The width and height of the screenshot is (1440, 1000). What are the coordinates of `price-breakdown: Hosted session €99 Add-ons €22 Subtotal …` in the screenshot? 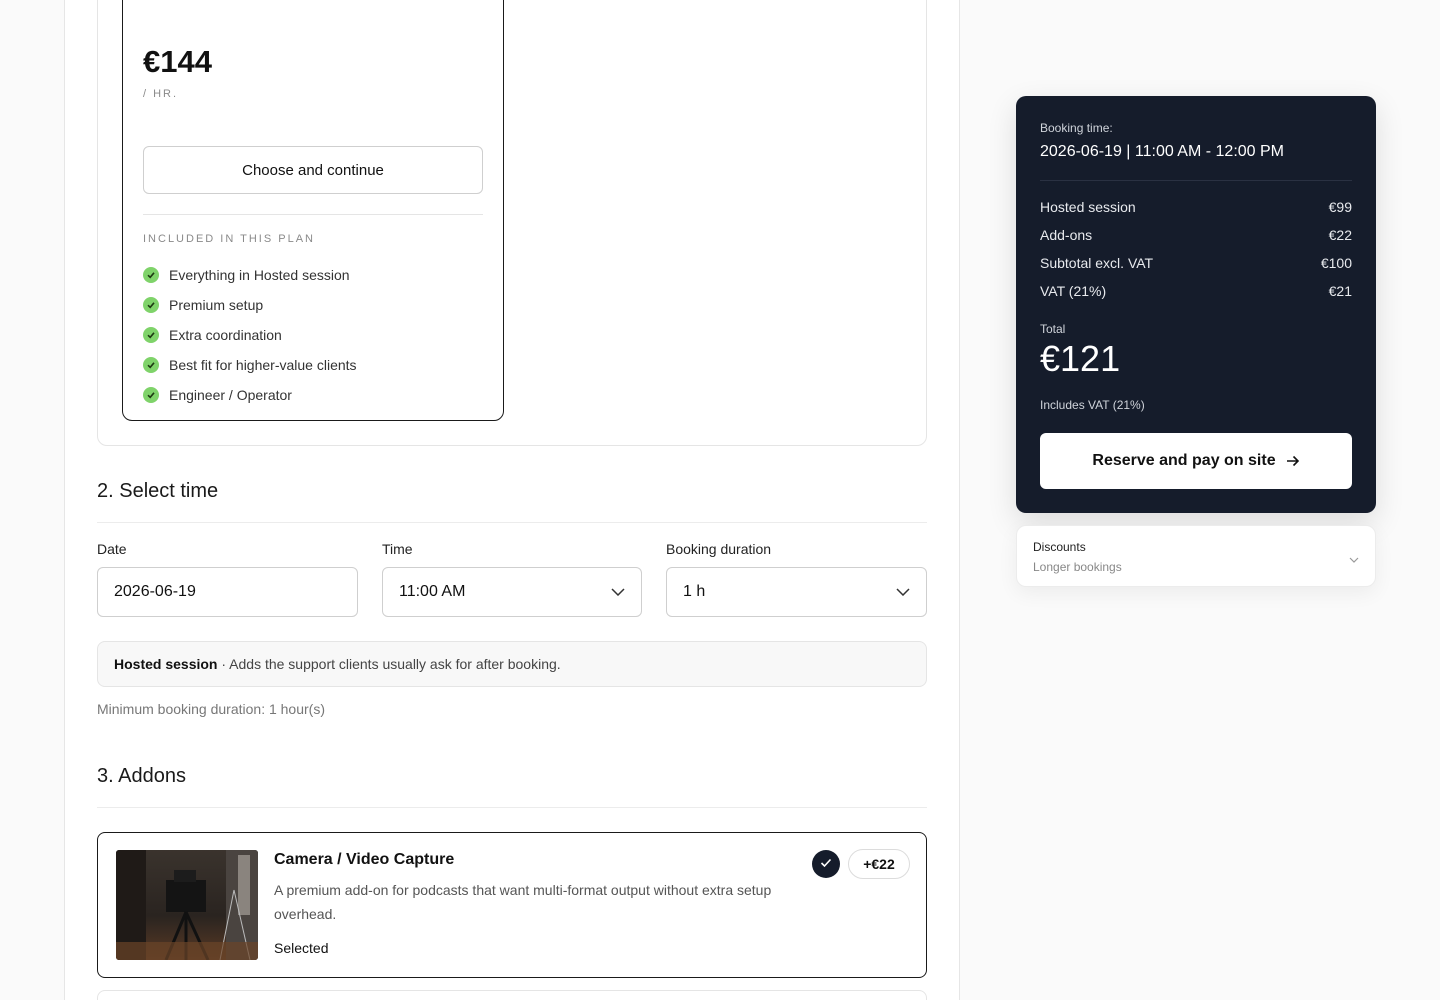 It's located at (1196, 249).